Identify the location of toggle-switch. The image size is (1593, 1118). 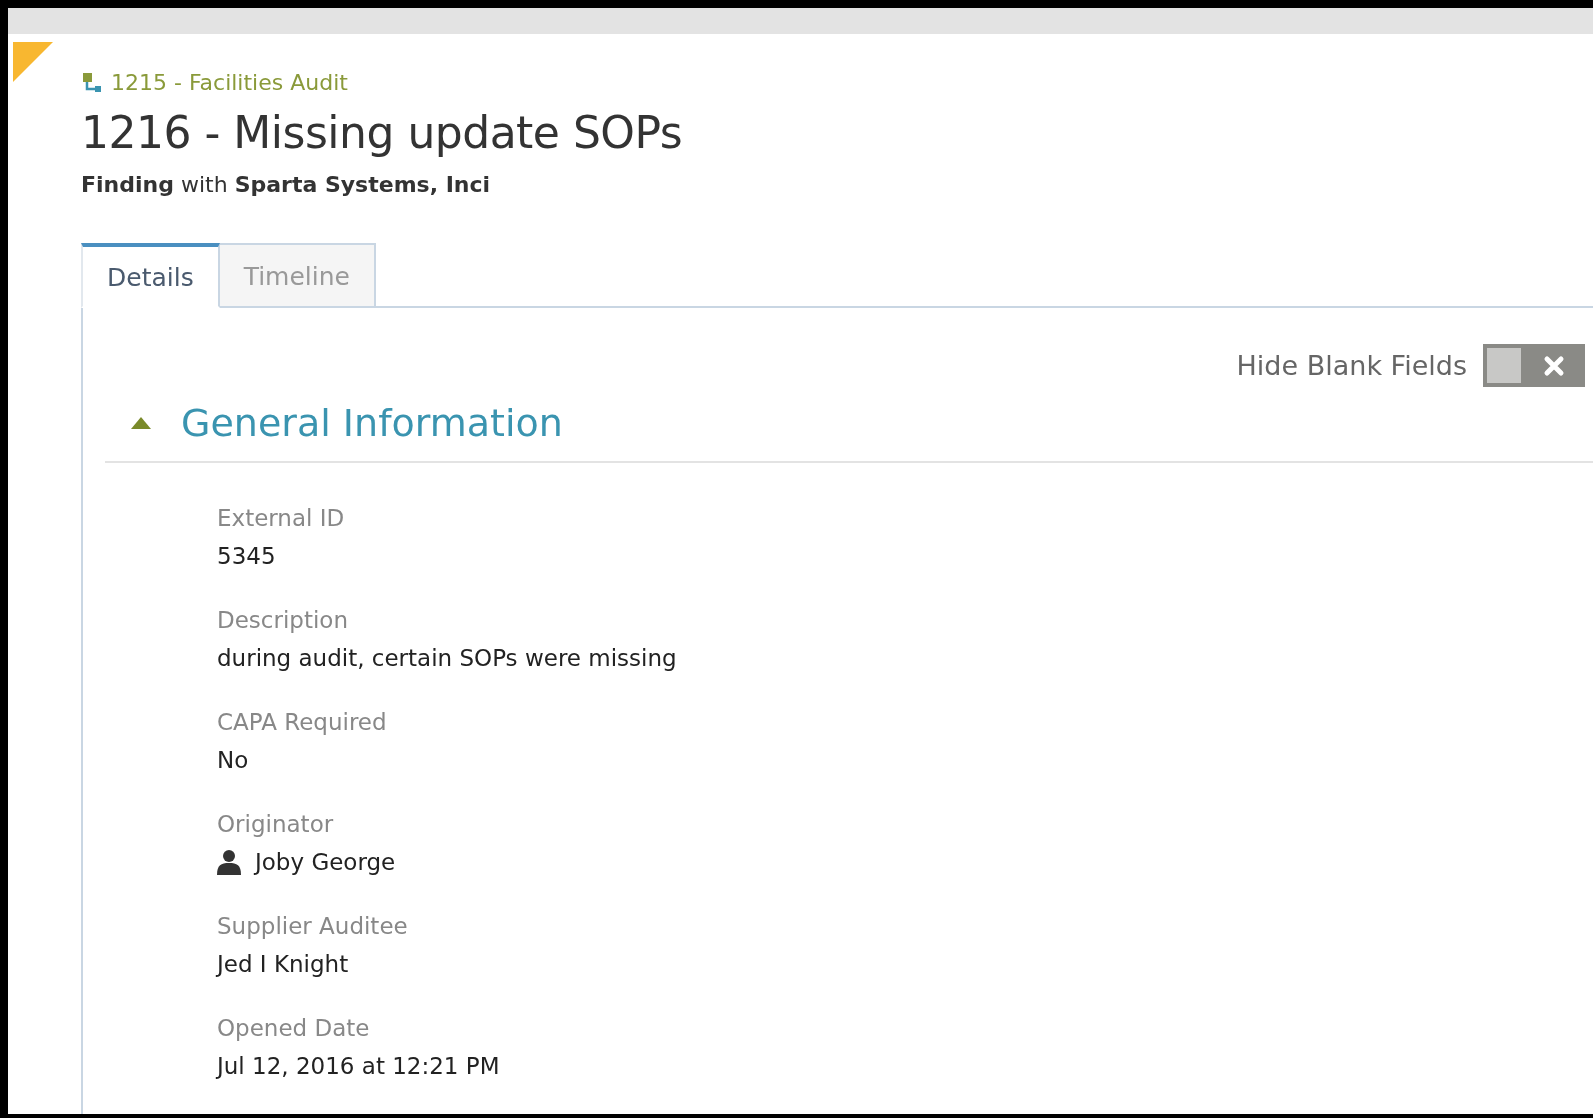
(1534, 365).